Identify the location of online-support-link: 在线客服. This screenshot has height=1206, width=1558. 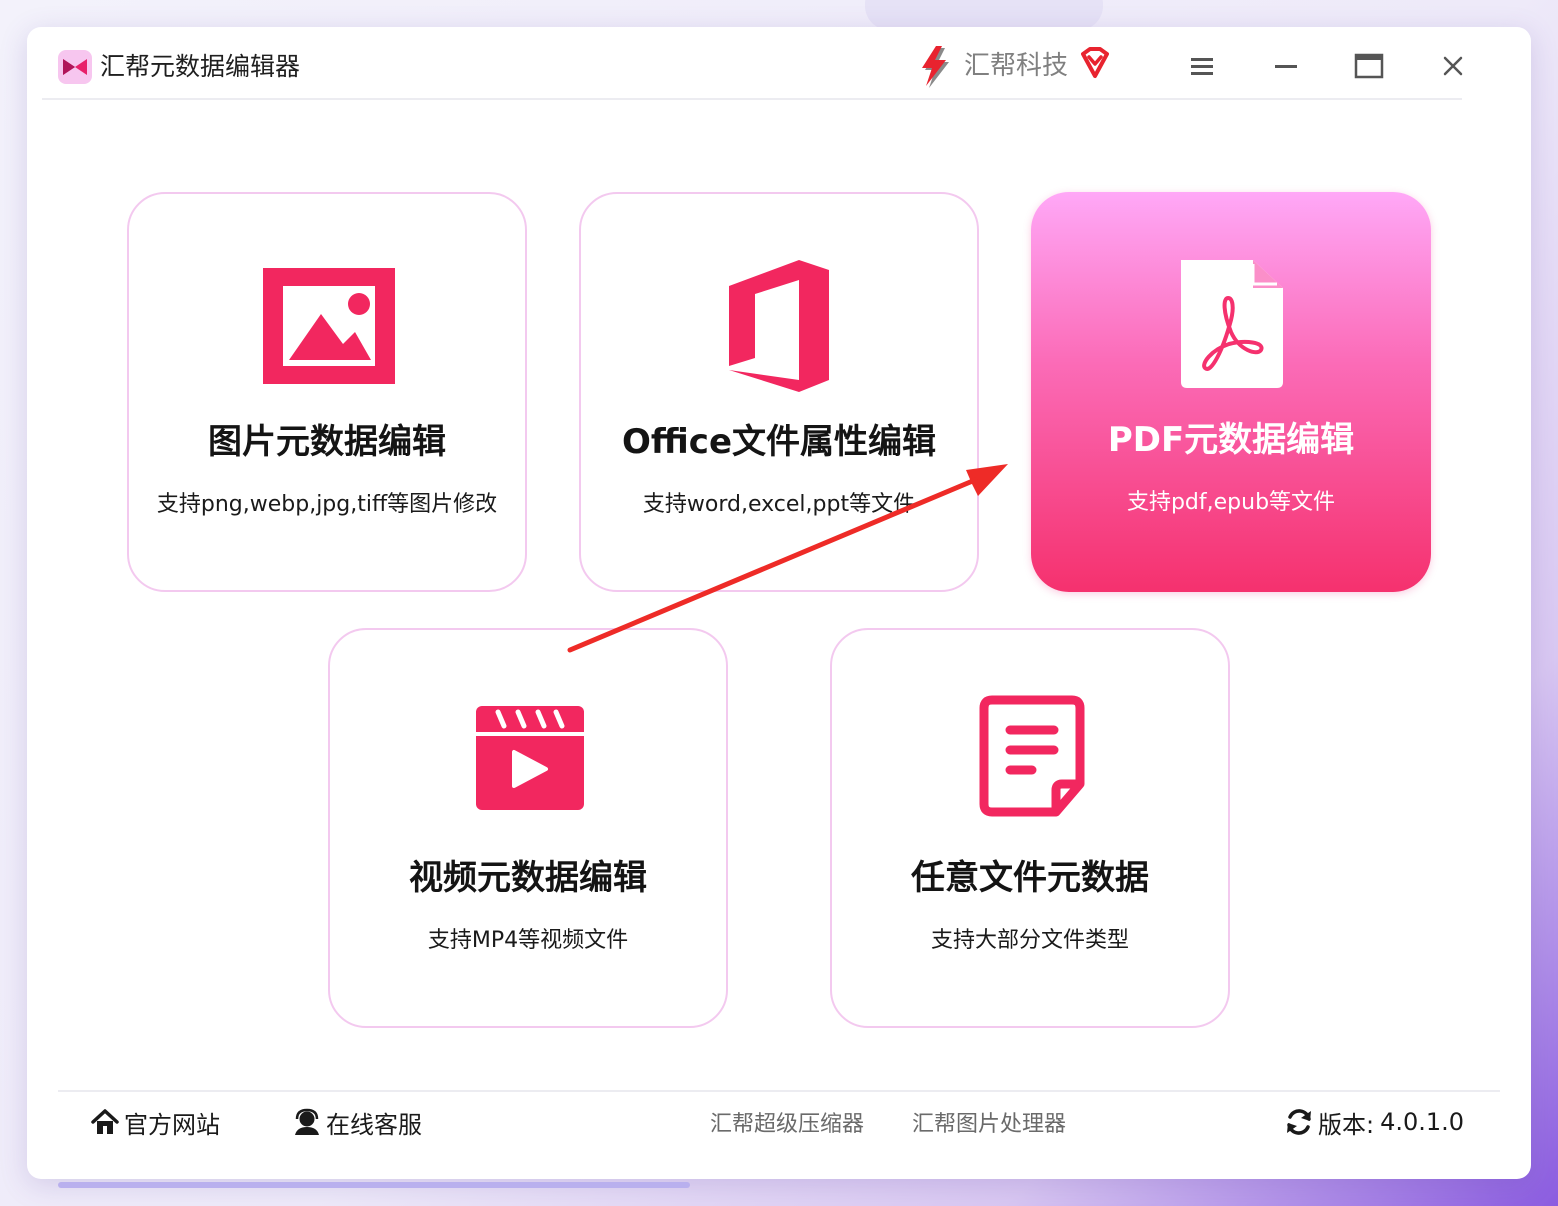
(357, 1122).